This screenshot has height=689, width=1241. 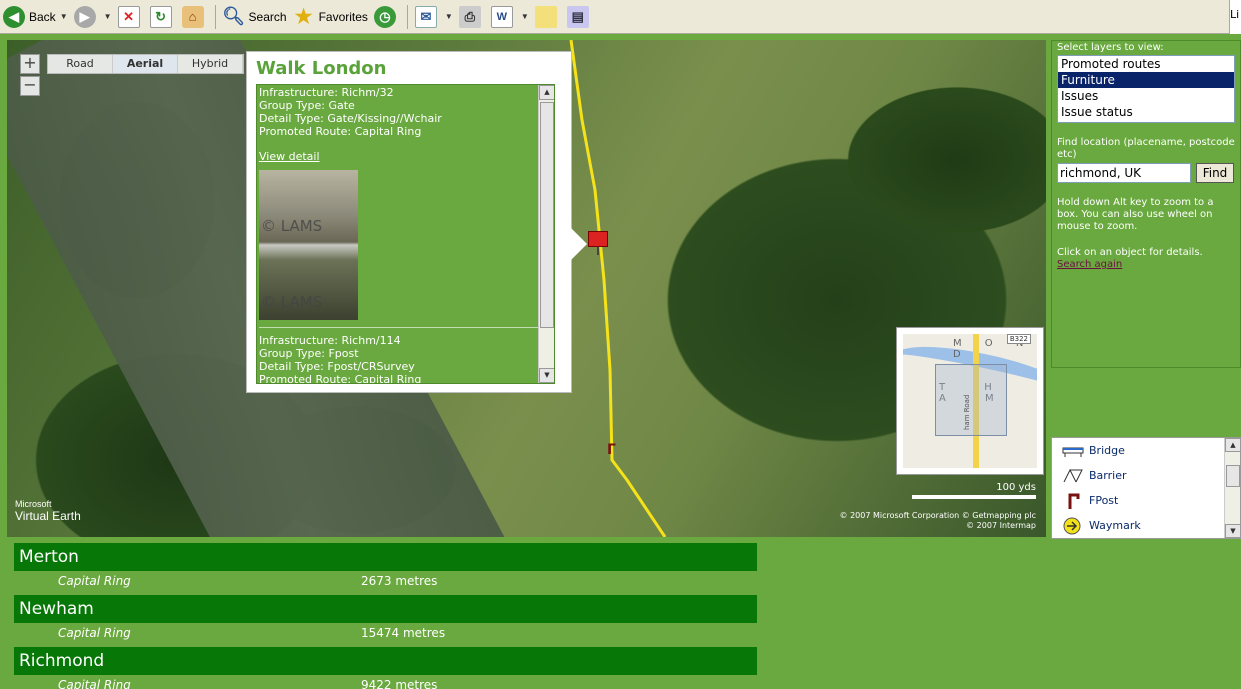 What do you see at coordinates (1146, 525) in the screenshot?
I see `legend-item-waymark: Waymark` at bounding box center [1146, 525].